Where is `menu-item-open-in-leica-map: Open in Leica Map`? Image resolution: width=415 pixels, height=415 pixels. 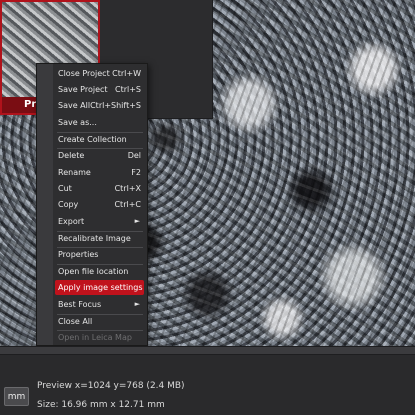 menu-item-open-in-leica-map: Open in Leica Map is located at coordinates (99, 337).